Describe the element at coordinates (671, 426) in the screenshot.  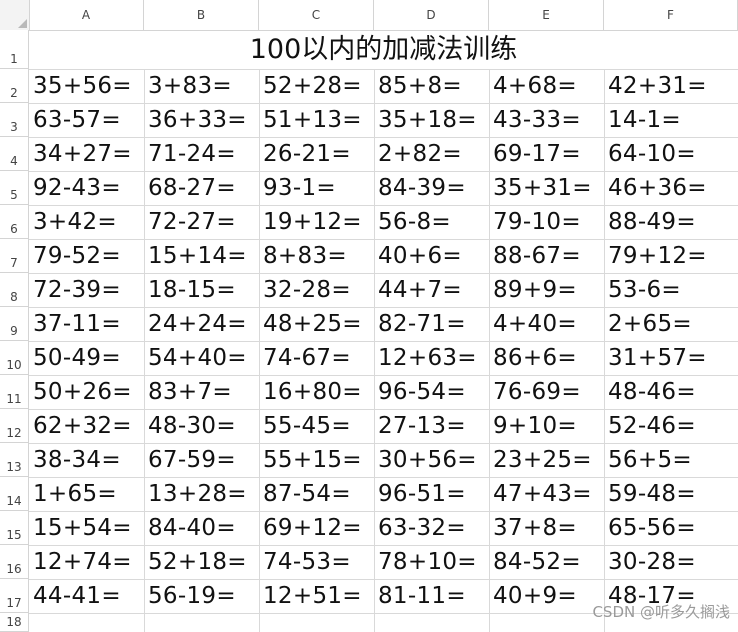
I see `cell-f12: 52-46=` at that location.